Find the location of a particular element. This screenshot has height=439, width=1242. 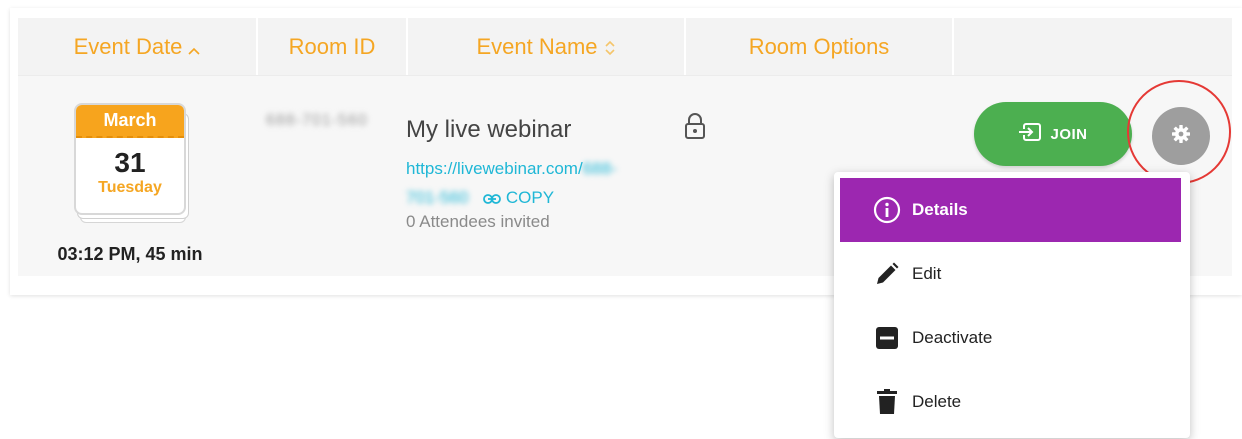

copy-link-button: COPY is located at coordinates (518, 197).